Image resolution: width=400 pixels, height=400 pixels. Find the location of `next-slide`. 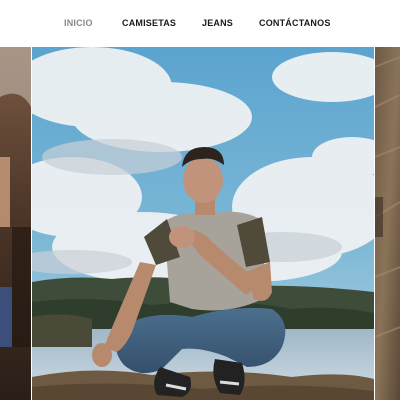

next-slide is located at coordinates (387, 223).